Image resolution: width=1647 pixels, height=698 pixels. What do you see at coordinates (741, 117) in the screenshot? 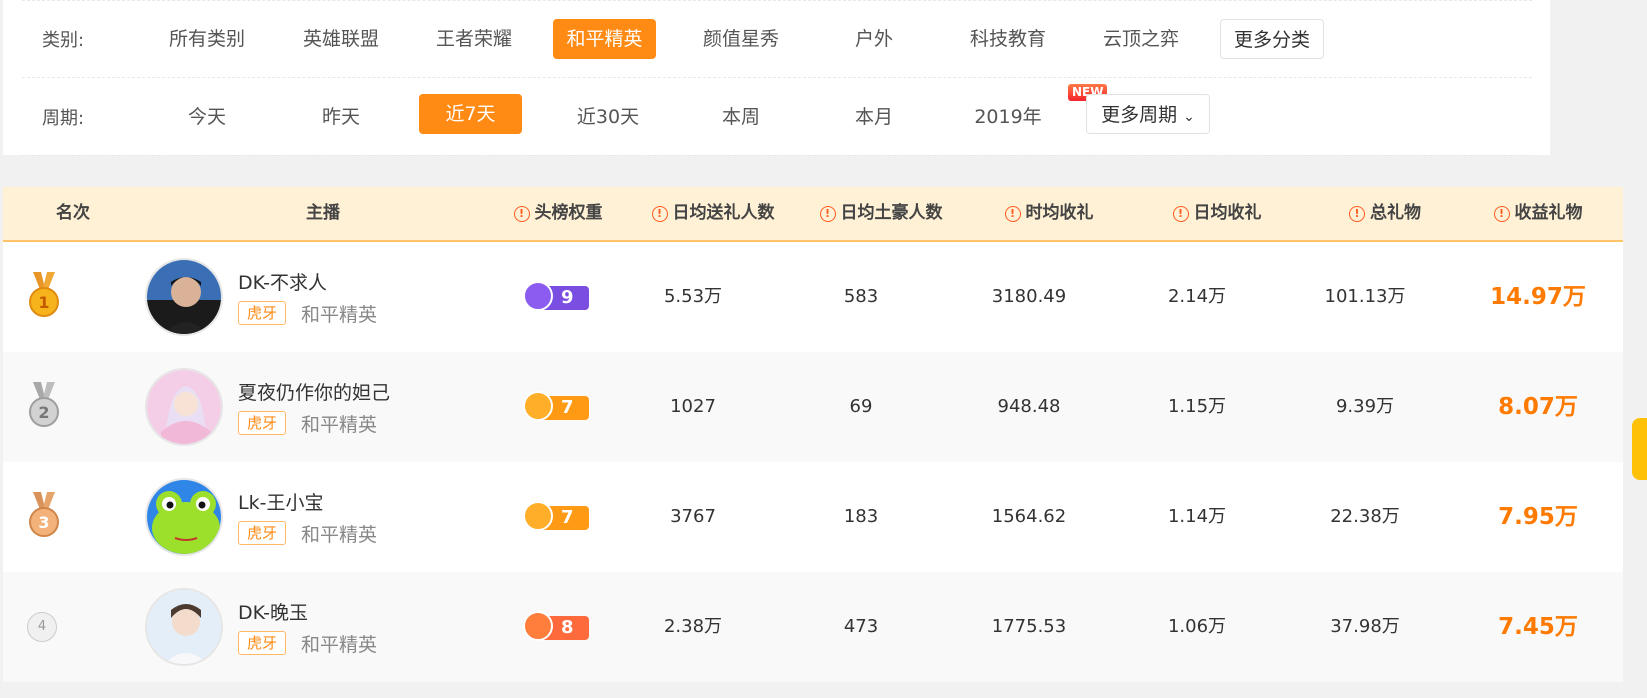
I see `period-this-week: 本周` at bounding box center [741, 117].